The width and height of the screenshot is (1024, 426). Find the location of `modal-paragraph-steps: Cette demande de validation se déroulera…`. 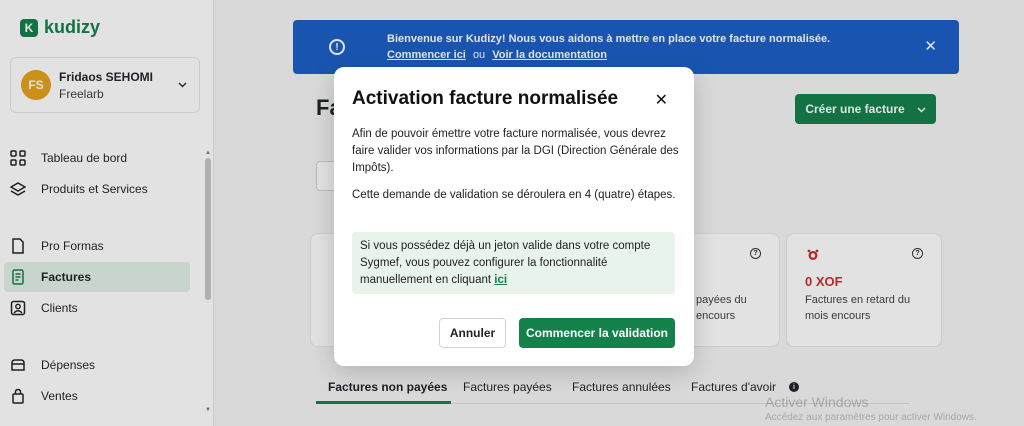

modal-paragraph-steps: Cette demande de validation se déroulera… is located at coordinates (514, 195).